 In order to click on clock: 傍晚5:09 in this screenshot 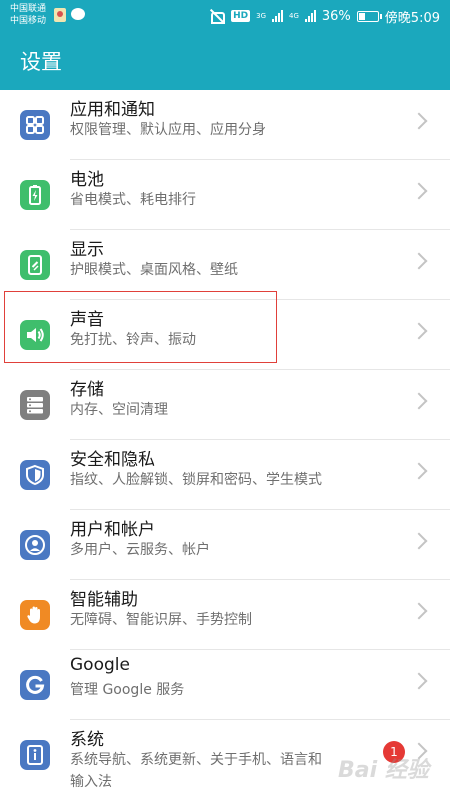, I will do `click(412, 18)`.